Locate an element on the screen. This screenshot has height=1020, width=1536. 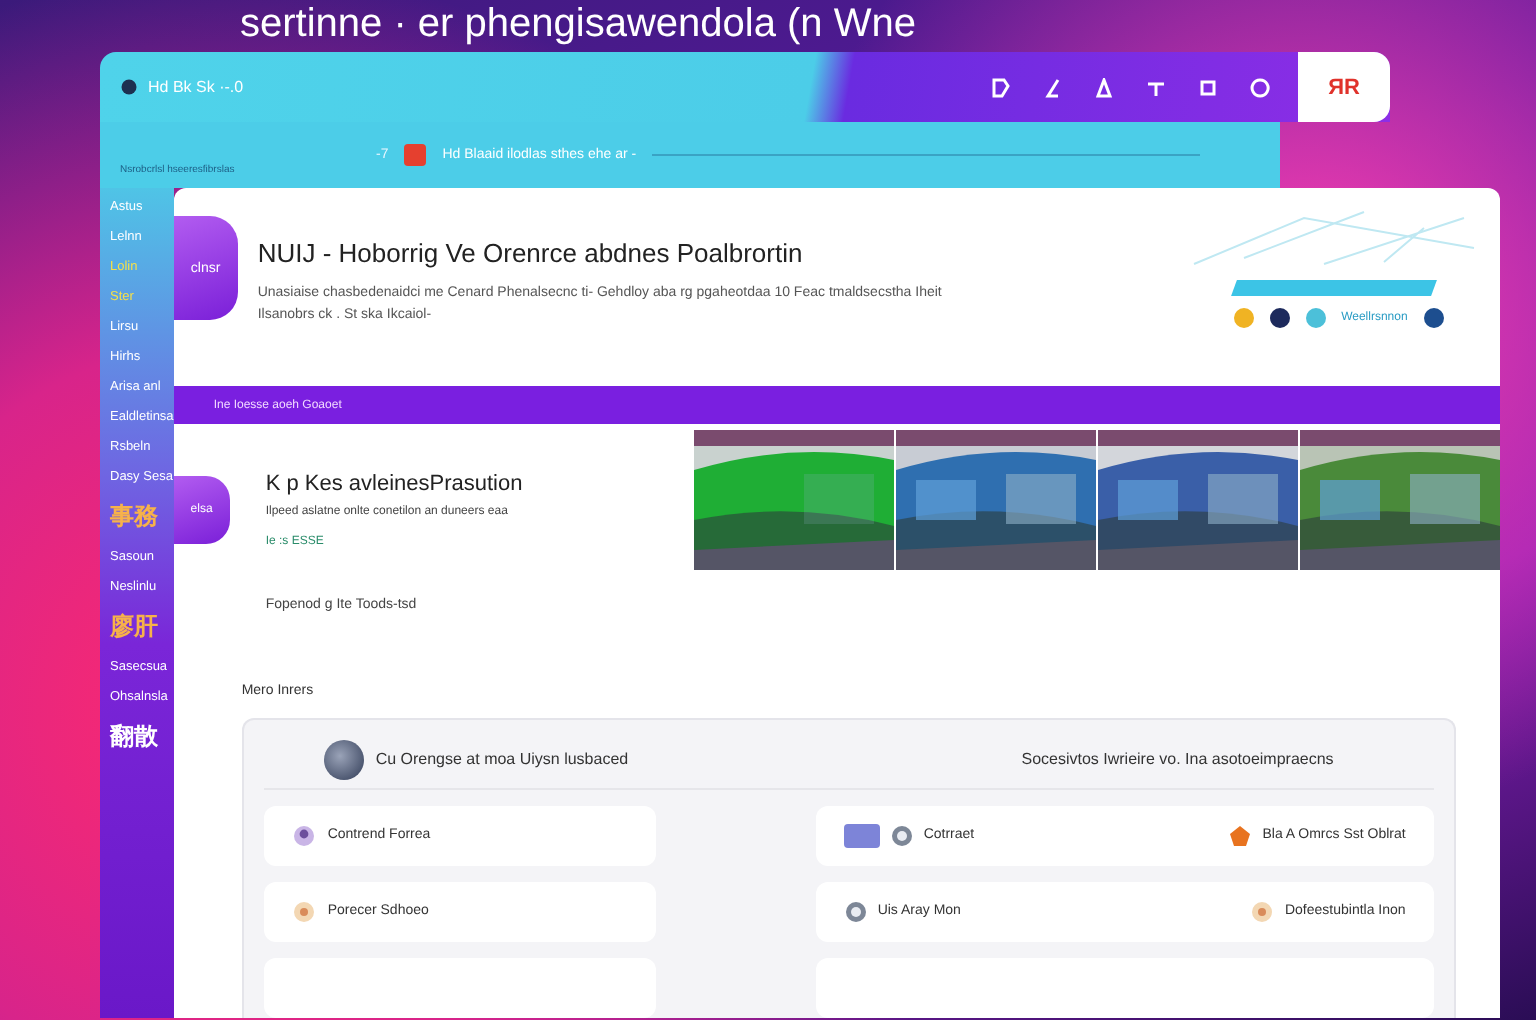
feature-title: K p Kes avleinesPrasution is located at coordinates (394, 484).